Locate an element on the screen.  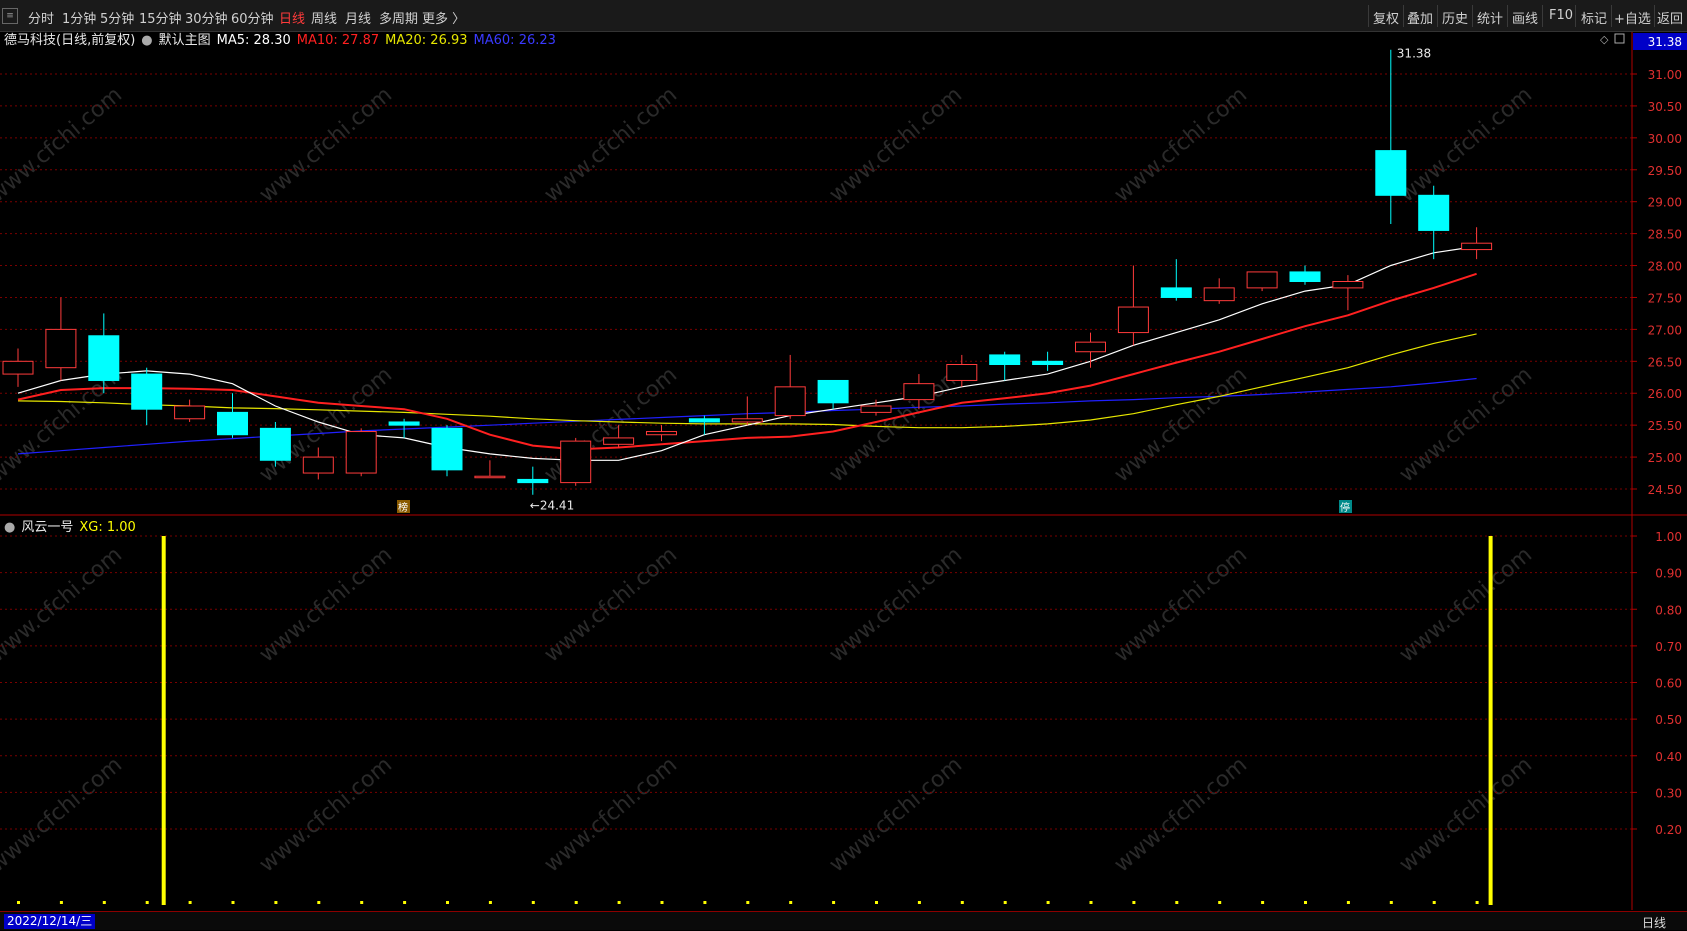
stock-name: 德马科技(日线,前复权) is located at coordinates (69, 40).